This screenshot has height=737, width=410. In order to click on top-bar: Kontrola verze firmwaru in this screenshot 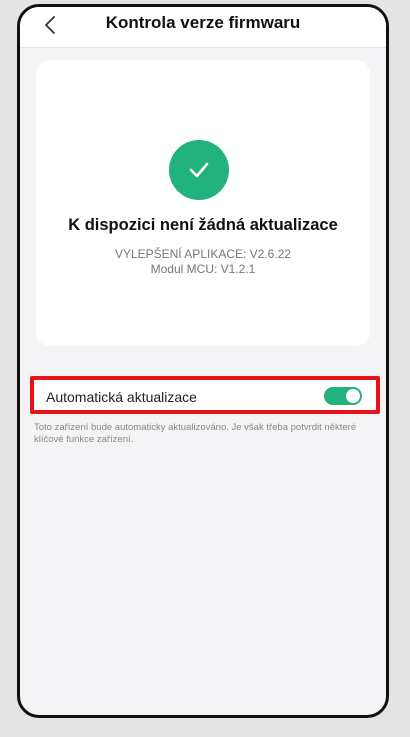, I will do `click(203, 27)`.